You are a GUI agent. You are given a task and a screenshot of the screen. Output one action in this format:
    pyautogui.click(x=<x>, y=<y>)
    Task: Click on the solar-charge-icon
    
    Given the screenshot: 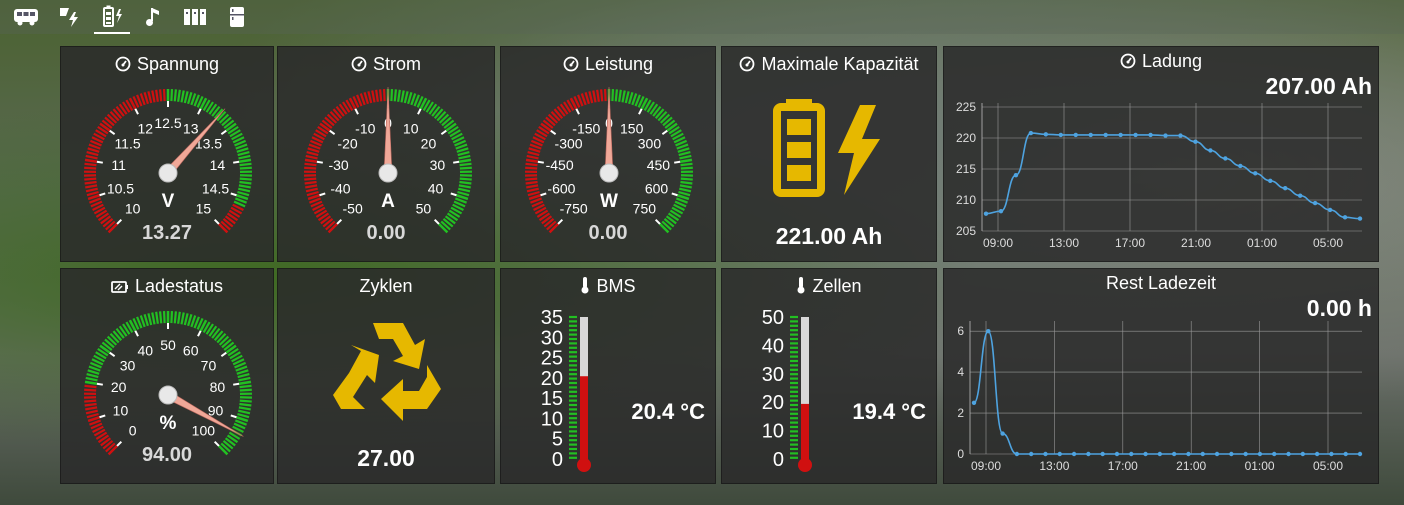 What is the action you would take?
    pyautogui.click(x=69, y=17)
    